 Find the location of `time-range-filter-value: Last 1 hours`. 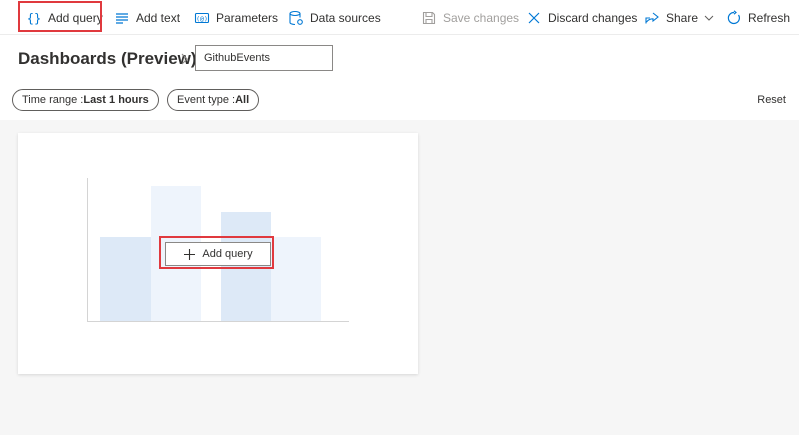

time-range-filter-value: Last 1 hours is located at coordinates (116, 100).